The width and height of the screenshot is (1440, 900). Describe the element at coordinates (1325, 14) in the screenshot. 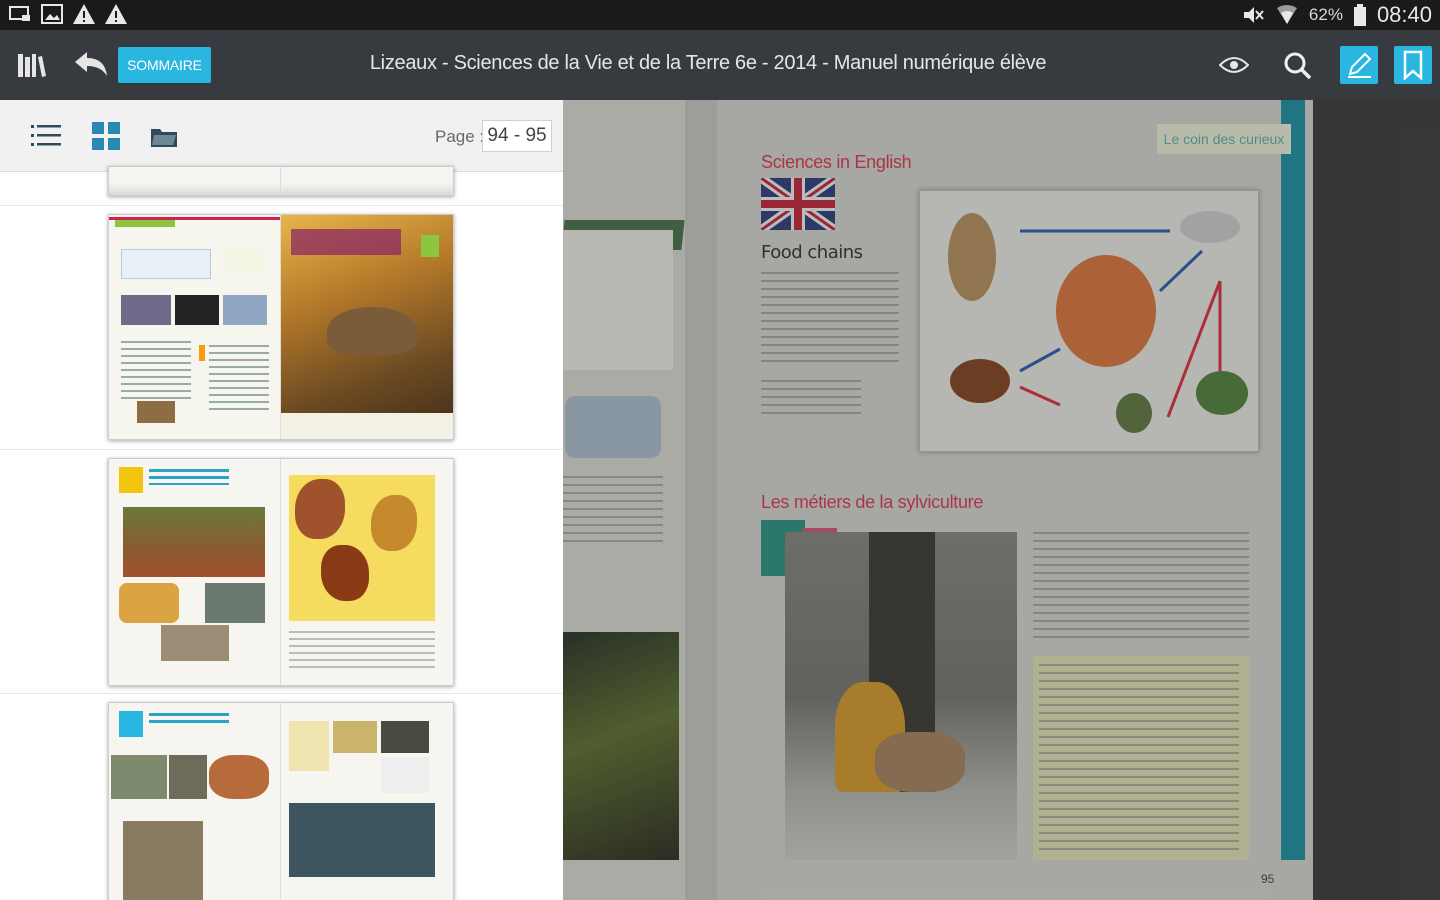

I see `battery-percent: 62%` at that location.